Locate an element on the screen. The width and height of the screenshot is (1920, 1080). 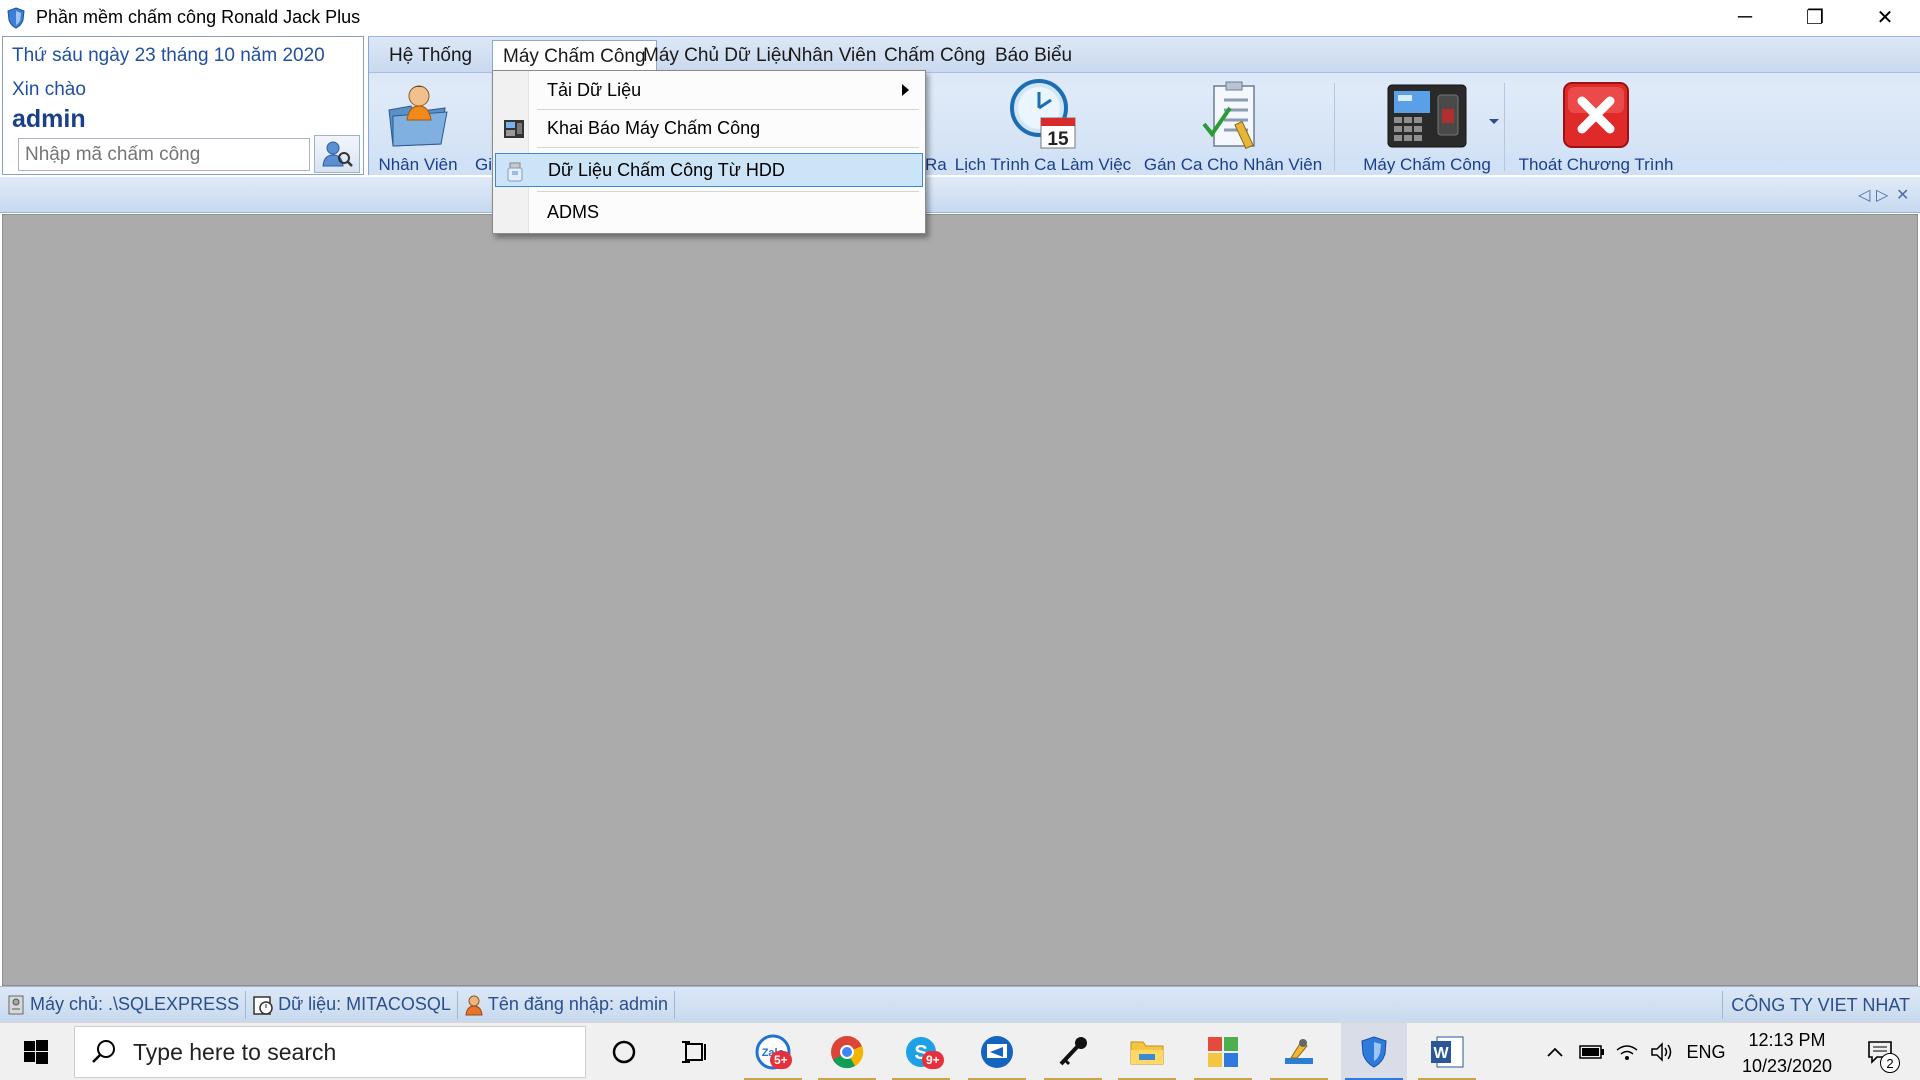
cortana-button is located at coordinates (624, 1051).